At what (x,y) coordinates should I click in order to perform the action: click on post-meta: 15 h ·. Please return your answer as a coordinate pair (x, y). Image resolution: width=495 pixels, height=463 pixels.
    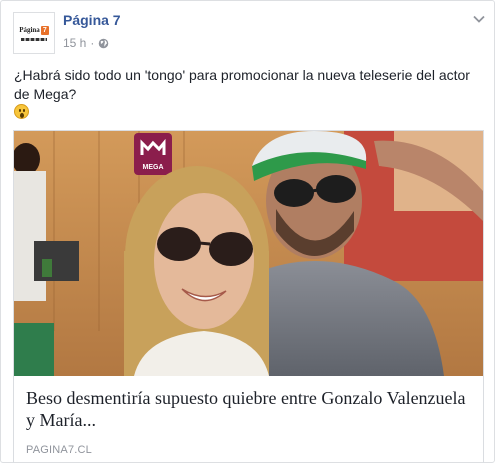
    Looking at the image, I should click on (86, 43).